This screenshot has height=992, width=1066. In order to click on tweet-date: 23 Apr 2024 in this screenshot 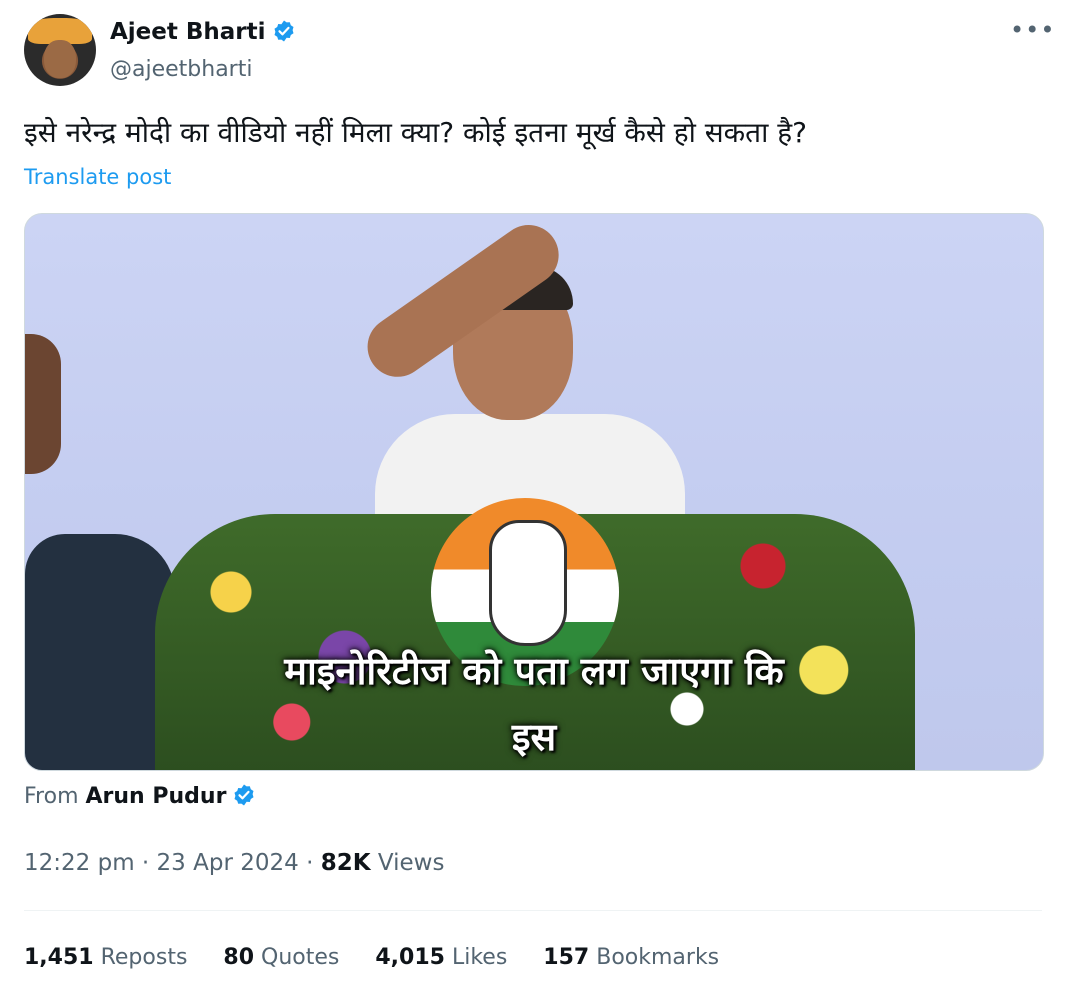, I will do `click(228, 863)`.